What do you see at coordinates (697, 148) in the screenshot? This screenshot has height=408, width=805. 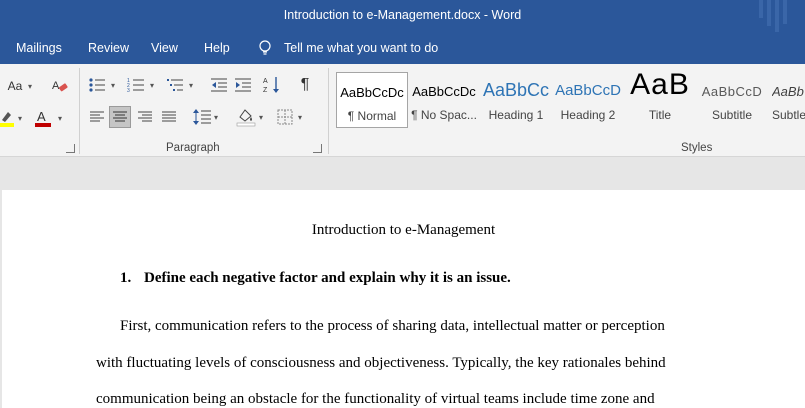 I see `styles-group-label: Styles` at bounding box center [697, 148].